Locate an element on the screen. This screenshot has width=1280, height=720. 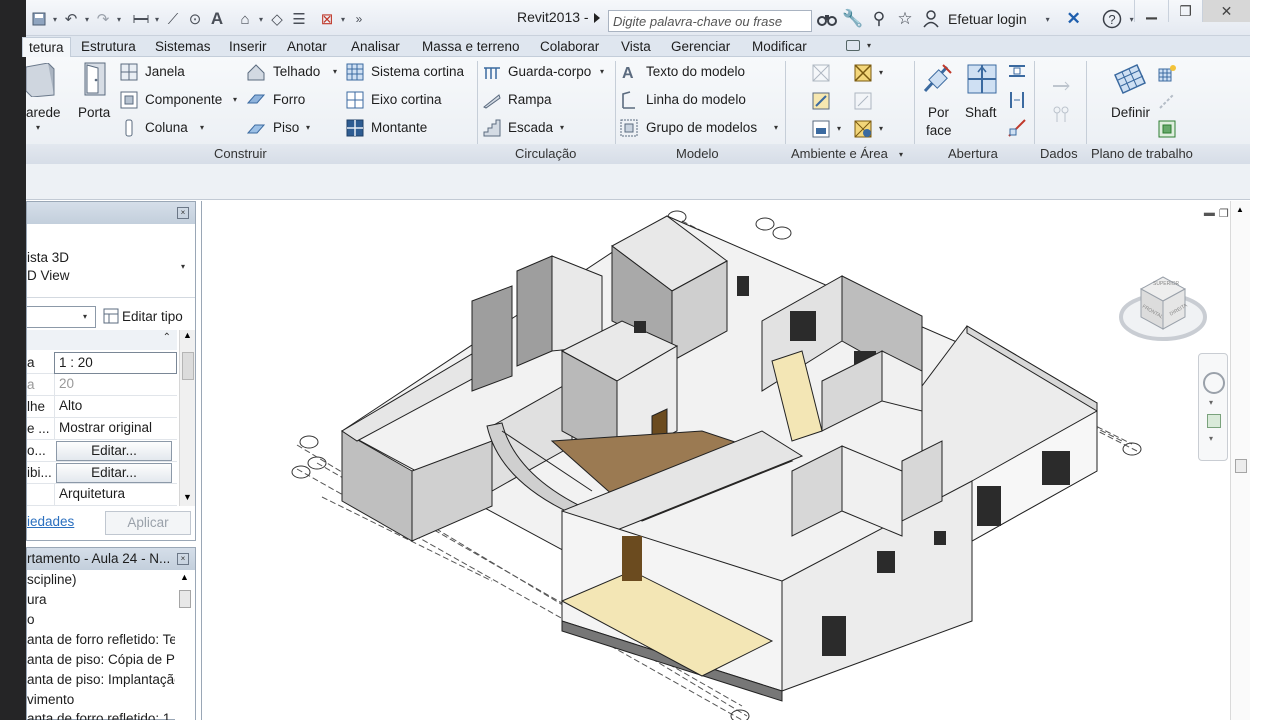
instance-filter-dropdown-icon: ▾ is located at coordinates (85, 316).